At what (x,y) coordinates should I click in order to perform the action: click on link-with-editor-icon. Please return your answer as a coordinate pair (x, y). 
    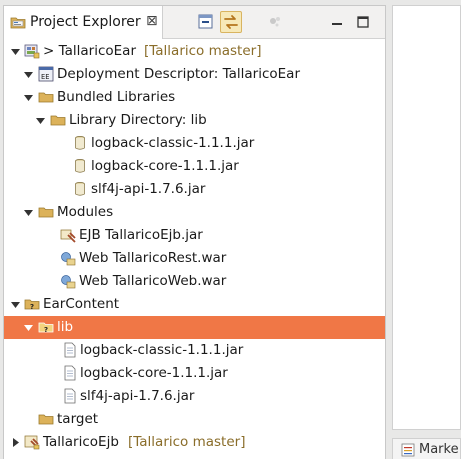
    Looking at the image, I should click on (231, 22).